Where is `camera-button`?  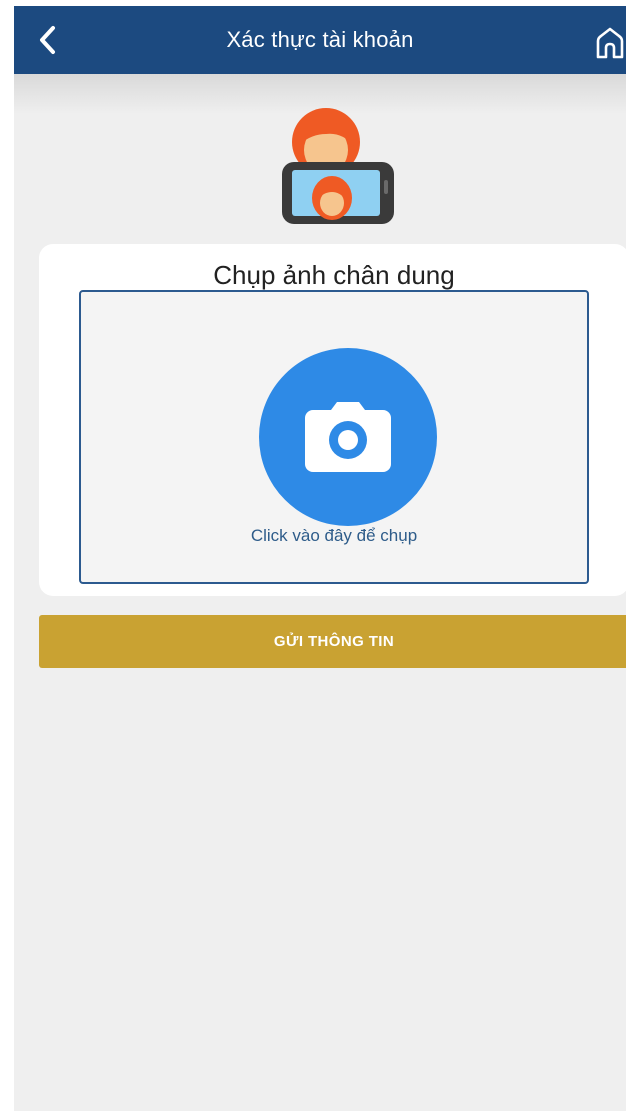 camera-button is located at coordinates (348, 437).